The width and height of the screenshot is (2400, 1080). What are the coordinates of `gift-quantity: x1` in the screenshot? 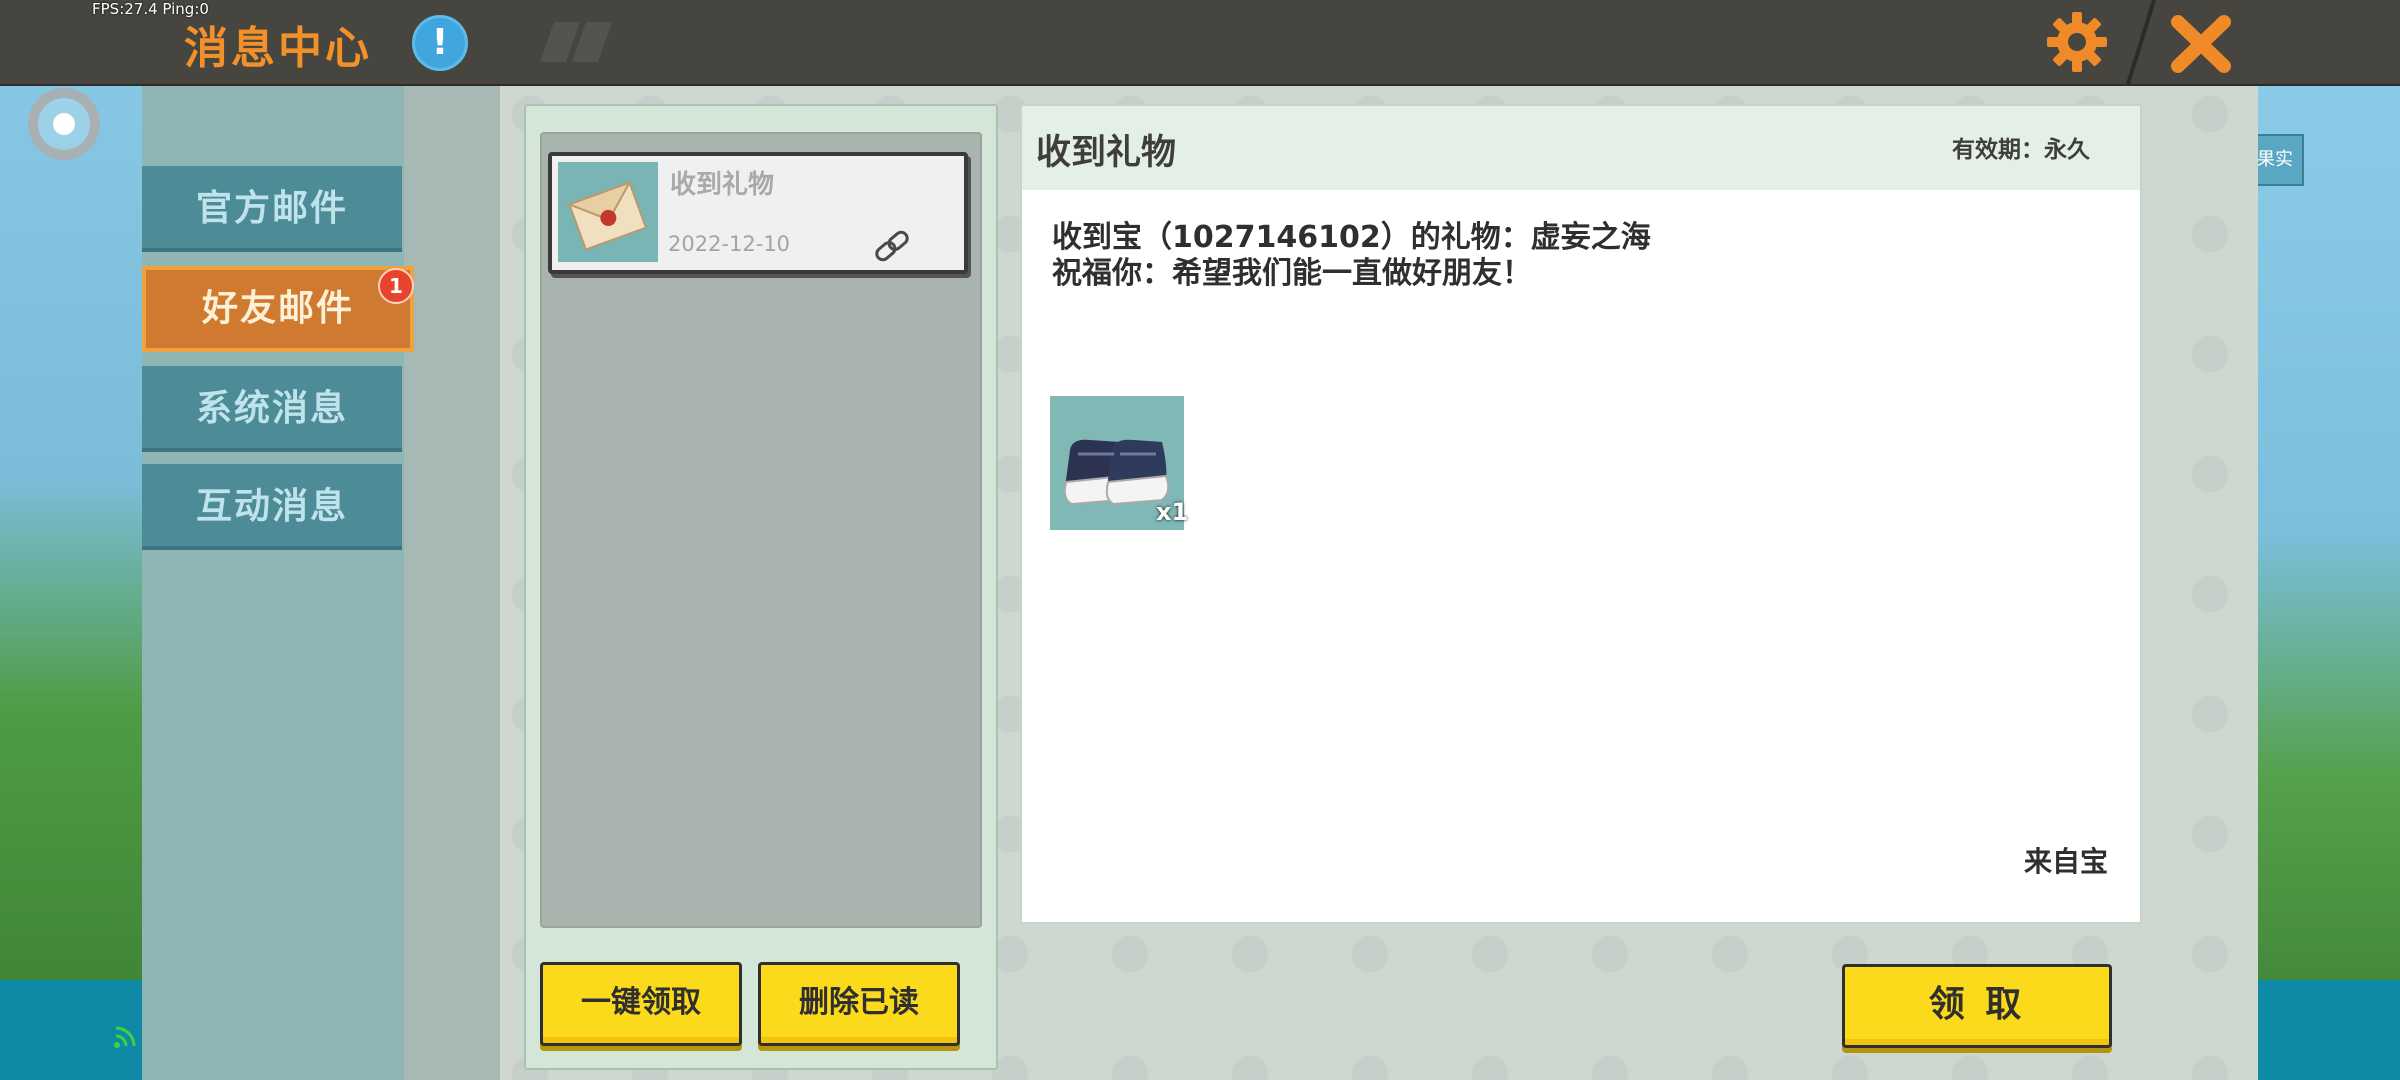 It's located at (1172, 512).